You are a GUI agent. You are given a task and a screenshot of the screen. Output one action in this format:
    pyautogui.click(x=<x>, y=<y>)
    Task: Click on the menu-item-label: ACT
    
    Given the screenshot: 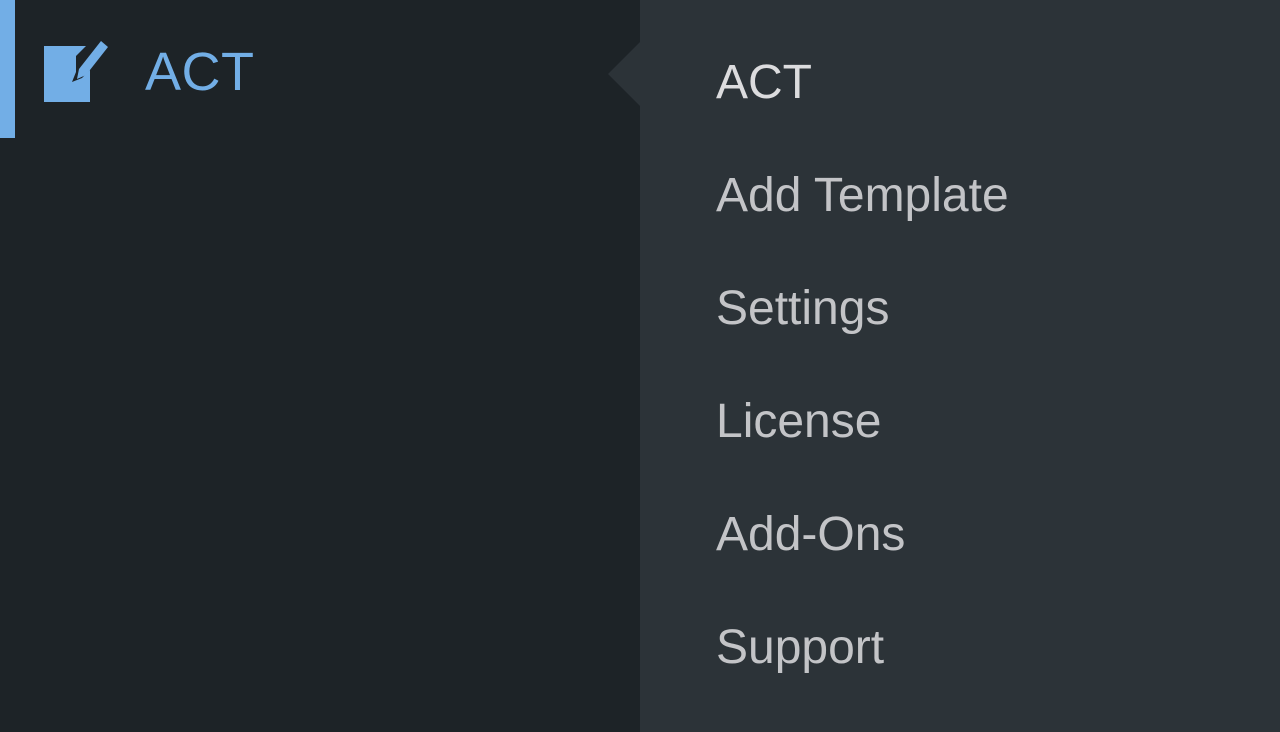 What is the action you would take?
    pyautogui.click(x=200, y=72)
    